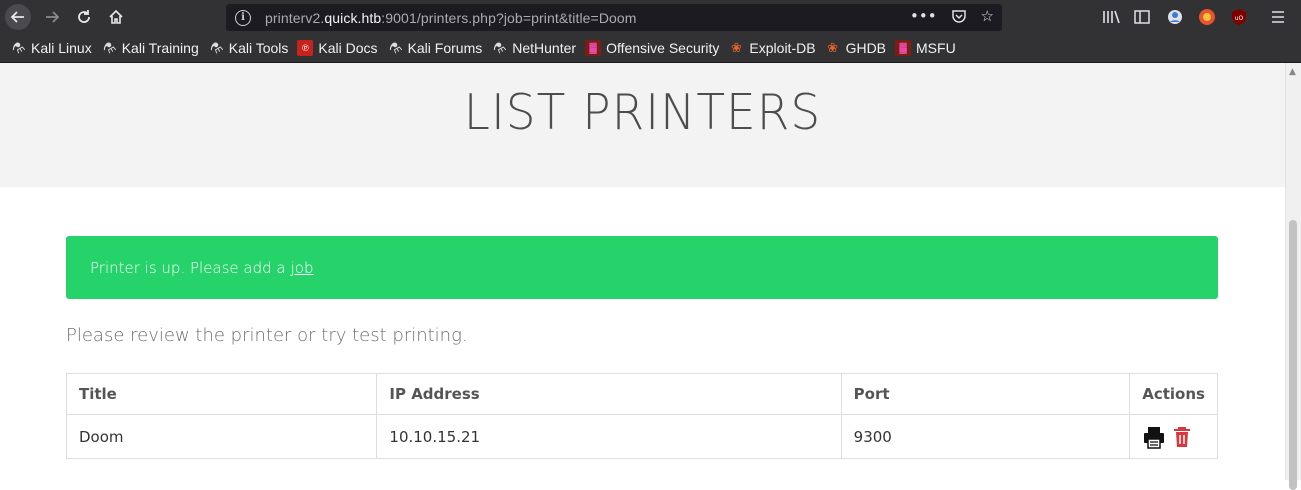 The height and width of the screenshot is (490, 1301). Describe the element at coordinates (221, 394) in the screenshot. I see `column-header-title: Title` at that location.